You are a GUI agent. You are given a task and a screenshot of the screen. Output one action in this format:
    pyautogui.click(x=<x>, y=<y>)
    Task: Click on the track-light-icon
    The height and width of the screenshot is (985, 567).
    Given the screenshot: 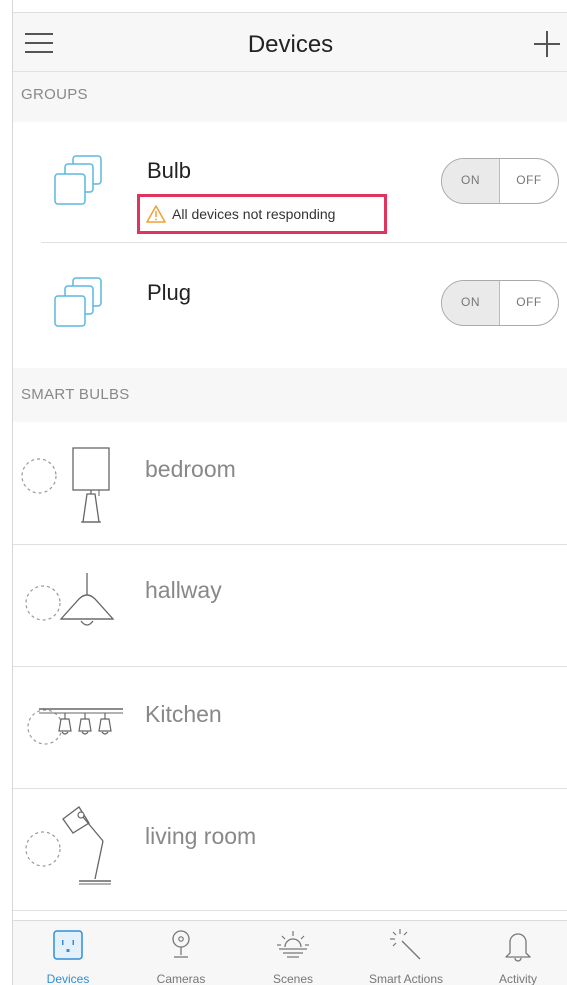 What is the action you would take?
    pyautogui.click(x=75, y=726)
    